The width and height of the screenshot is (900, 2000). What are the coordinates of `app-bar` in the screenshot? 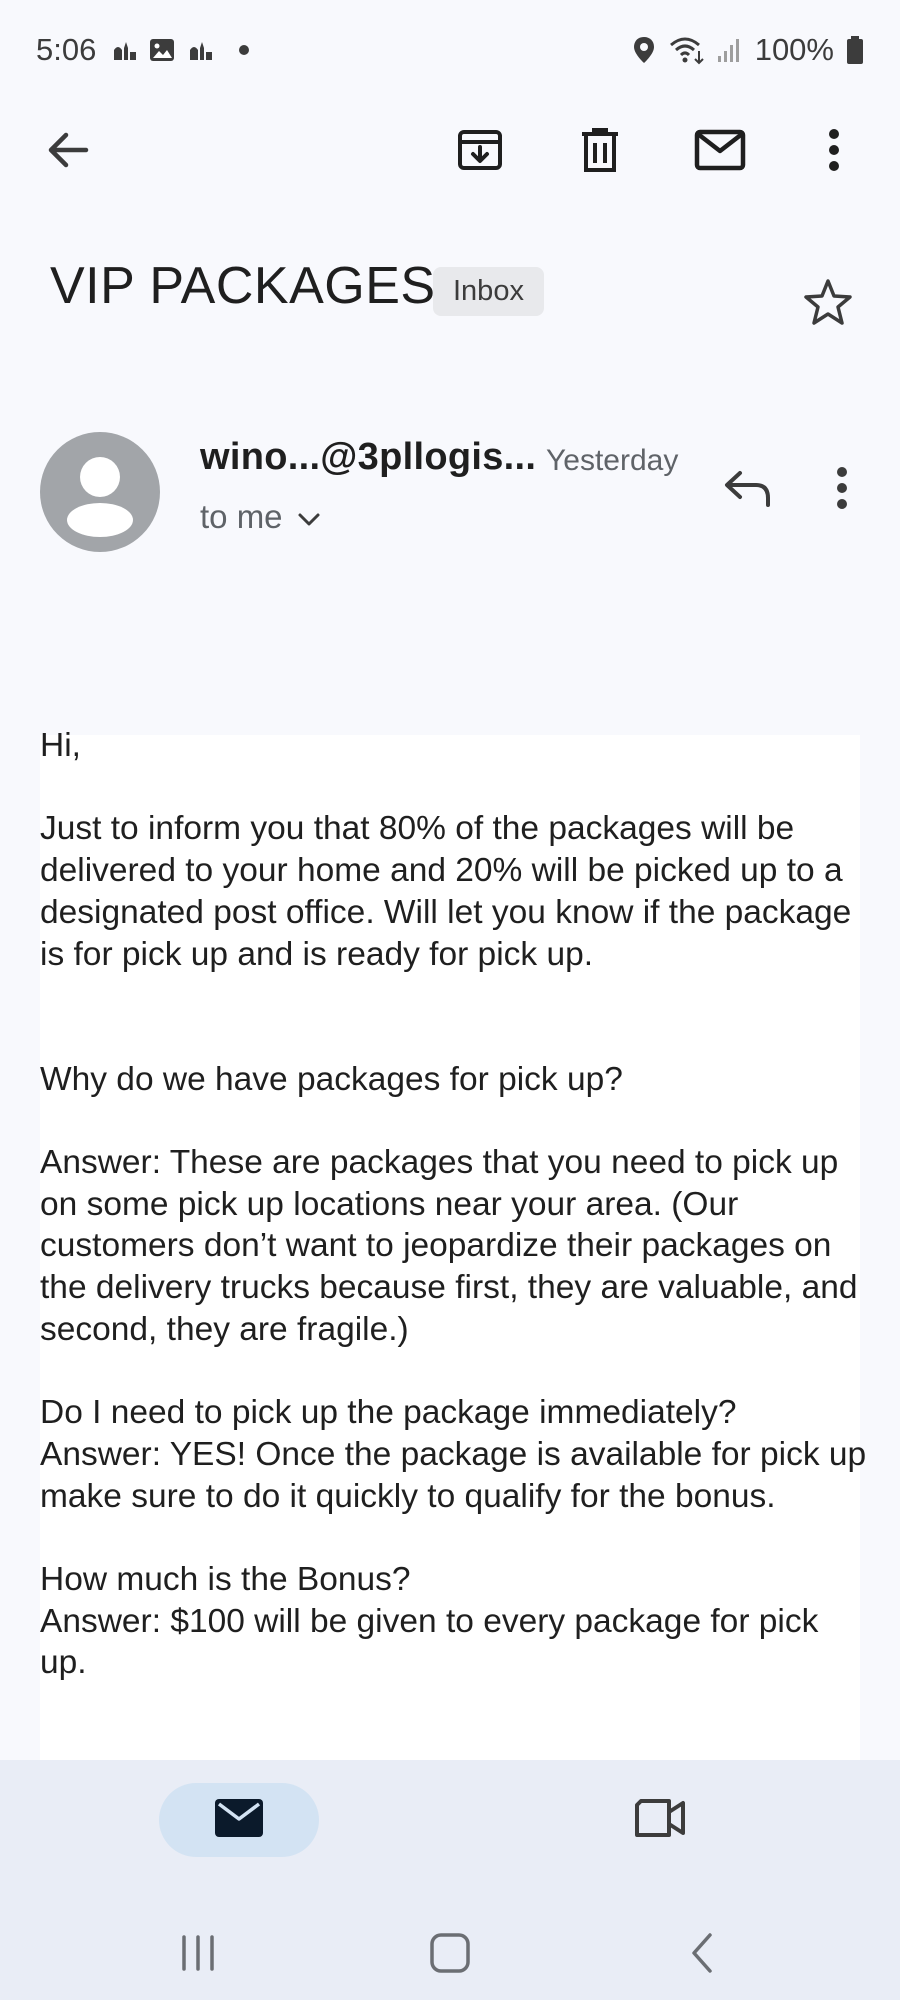 It's located at (450, 152).